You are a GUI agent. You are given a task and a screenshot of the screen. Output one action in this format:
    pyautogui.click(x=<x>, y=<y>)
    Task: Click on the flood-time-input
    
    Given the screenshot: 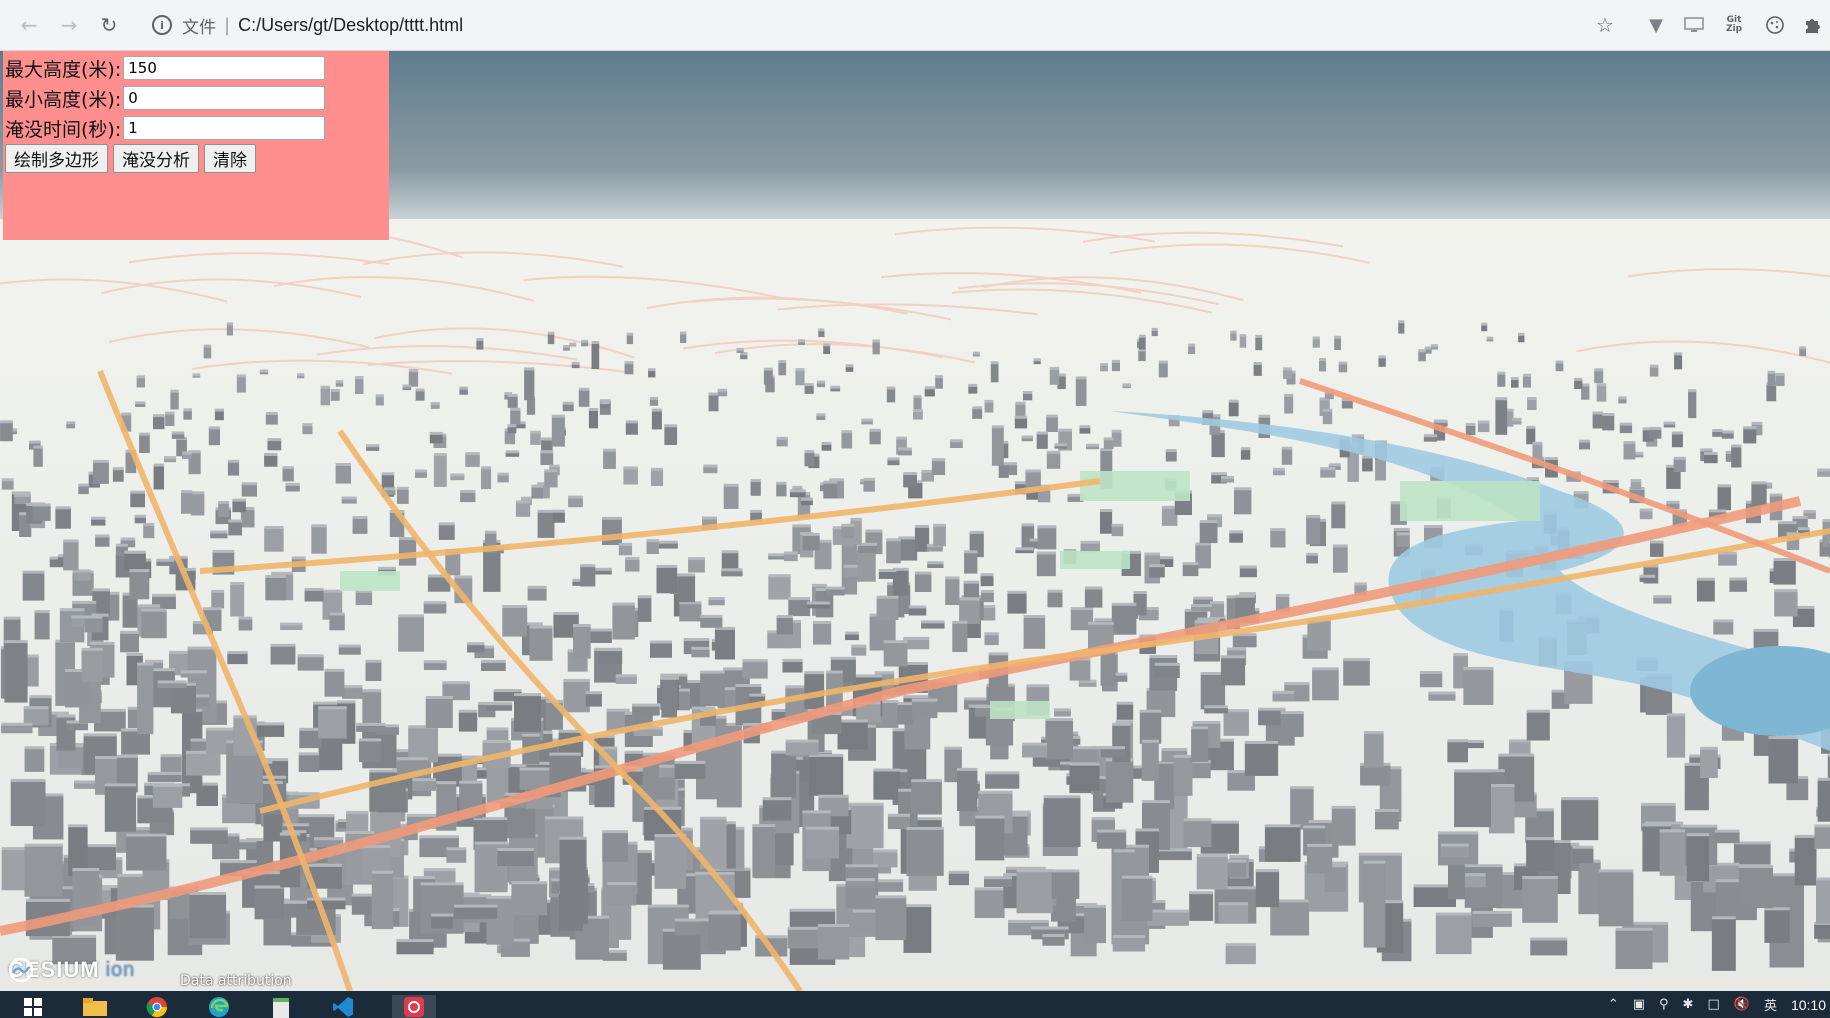 What is the action you would take?
    pyautogui.click(x=224, y=128)
    